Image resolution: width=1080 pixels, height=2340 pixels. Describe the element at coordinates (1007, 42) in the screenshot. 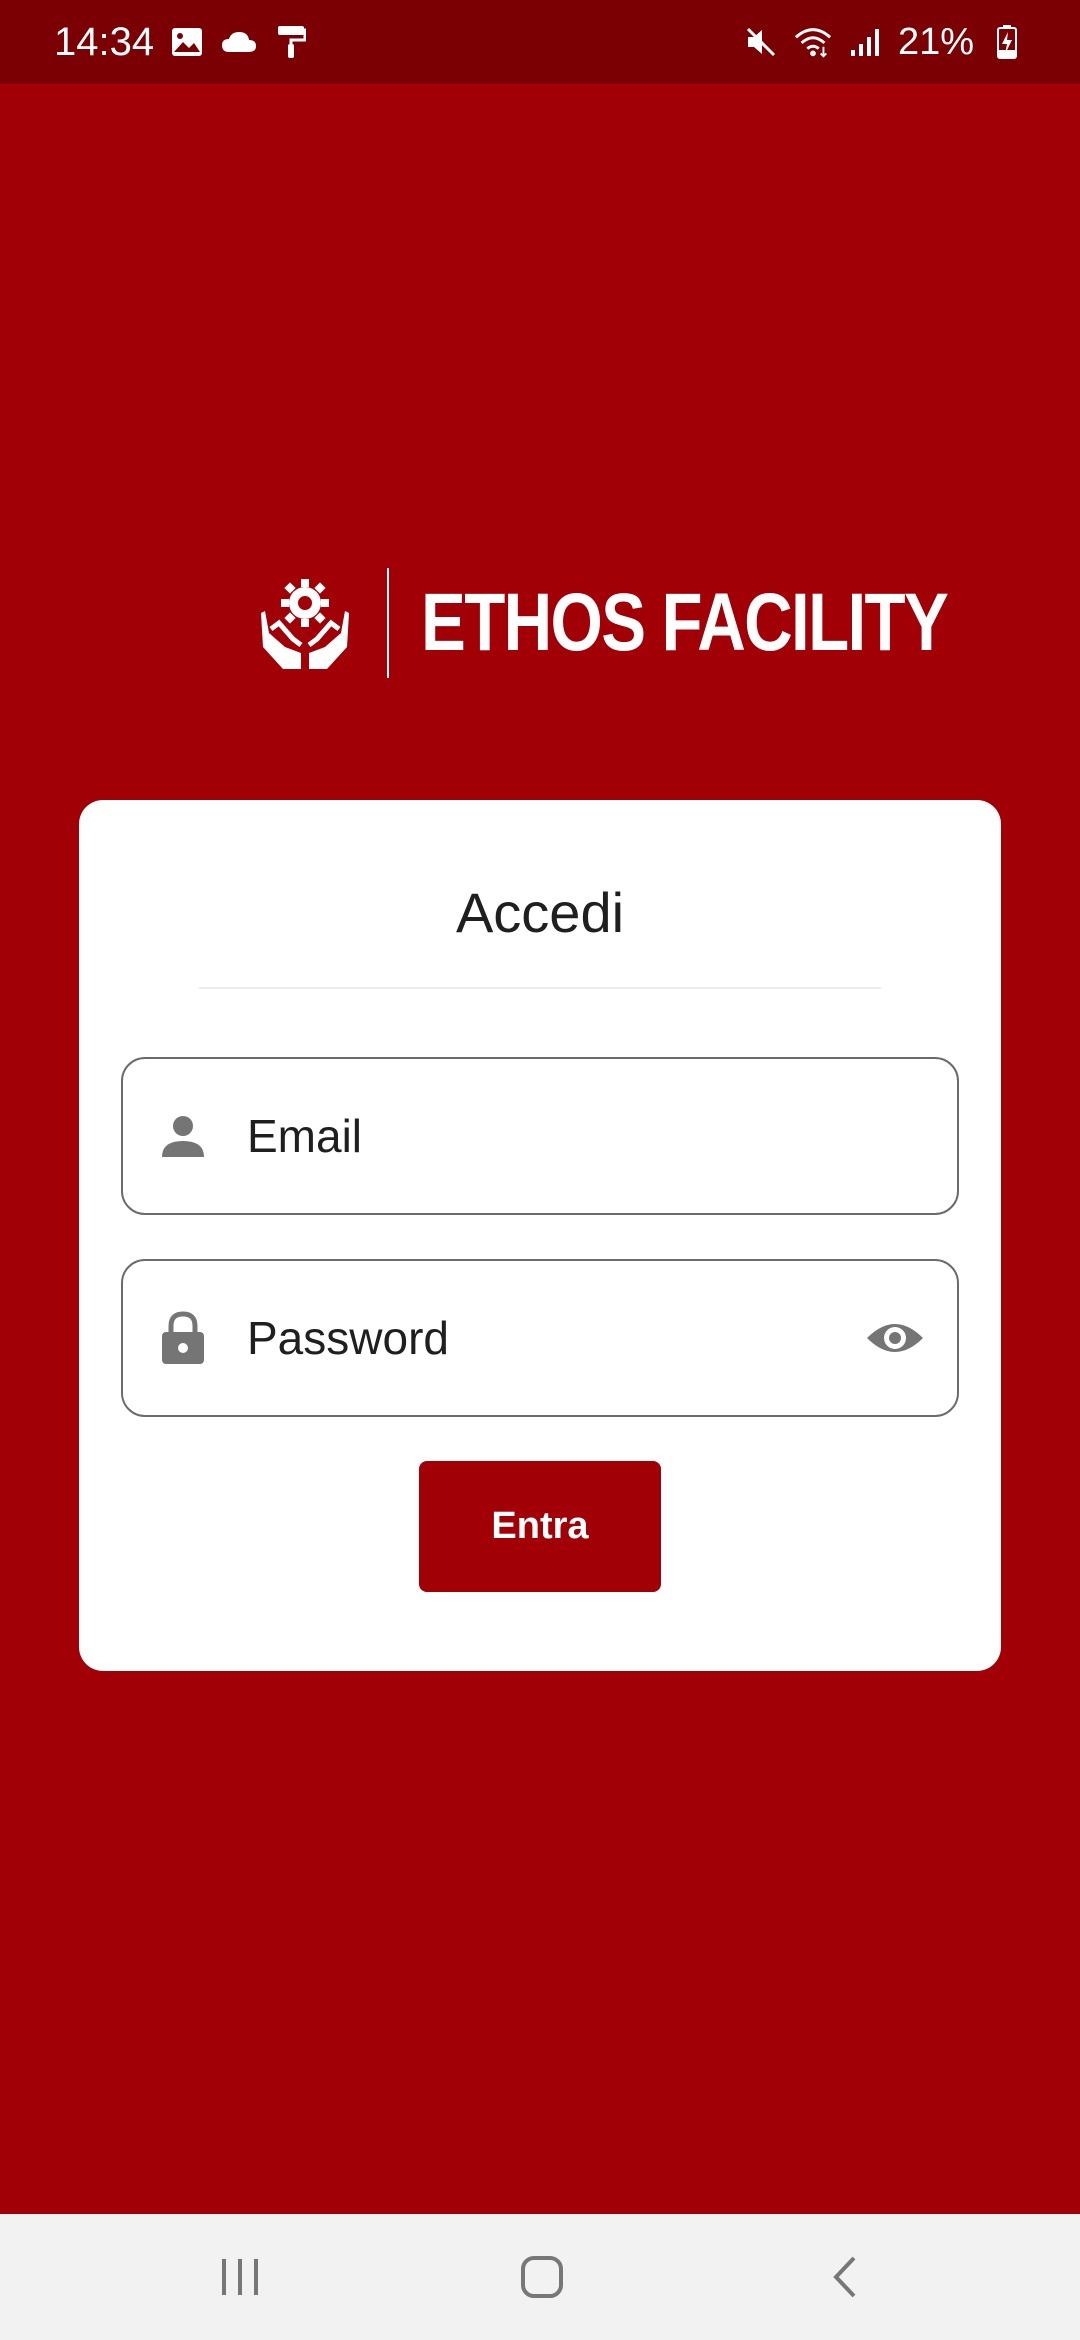

I see `battery-charging-icon` at that location.